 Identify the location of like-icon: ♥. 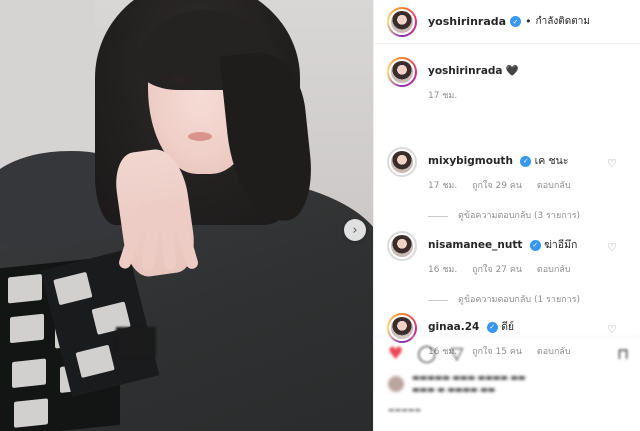
(395, 354).